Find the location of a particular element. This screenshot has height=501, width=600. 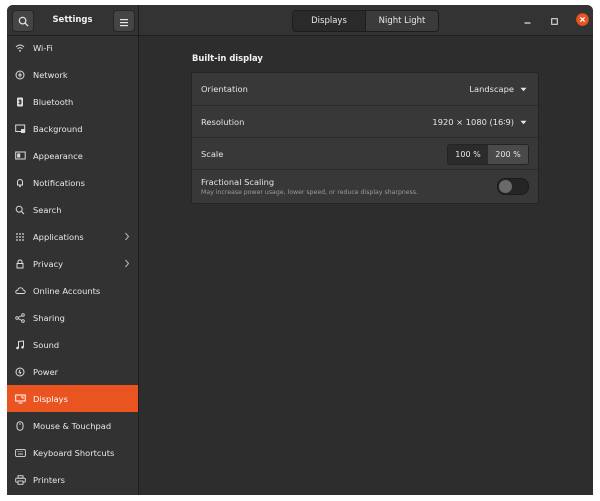

sidebar-item-keyboard-shortcuts: Keyboard Shortcuts is located at coordinates (72, 452).